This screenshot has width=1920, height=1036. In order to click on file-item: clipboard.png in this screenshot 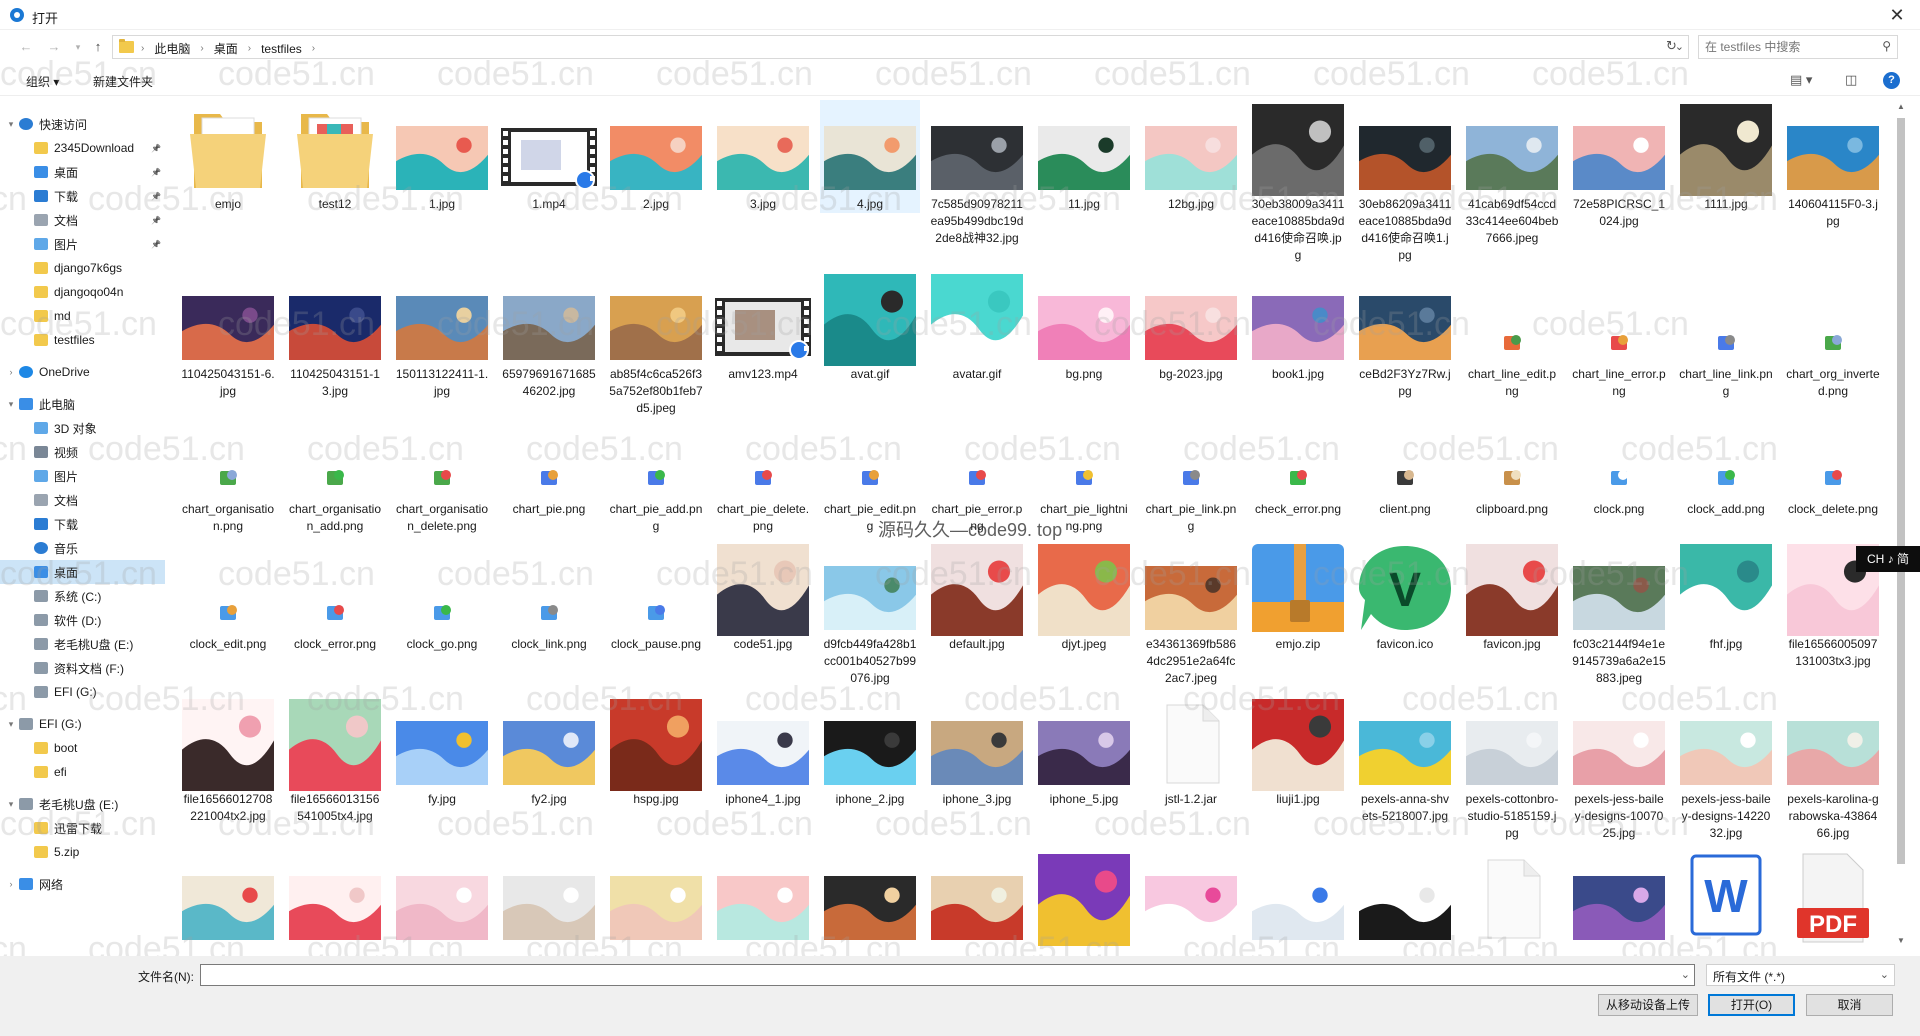, I will do `click(1512, 461)`.